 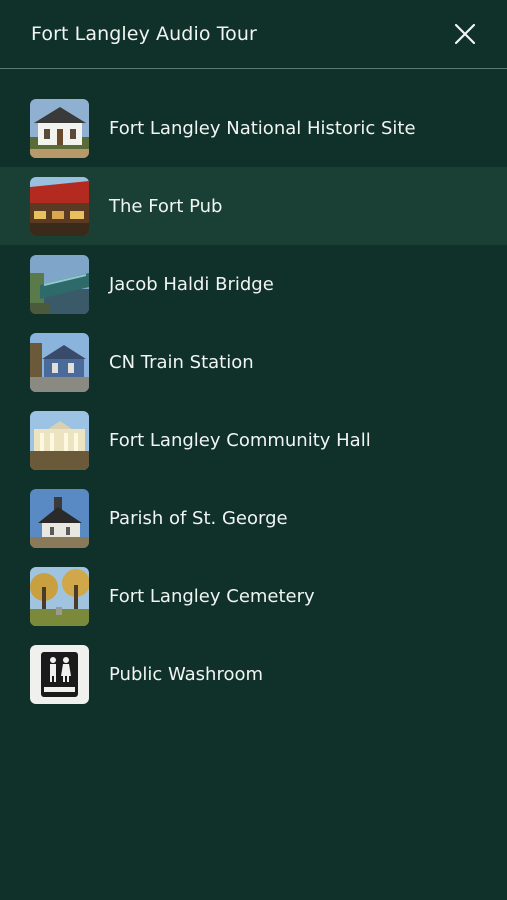 I want to click on tour-stop-item-selected: The Fort Pub, so click(x=253, y=206).